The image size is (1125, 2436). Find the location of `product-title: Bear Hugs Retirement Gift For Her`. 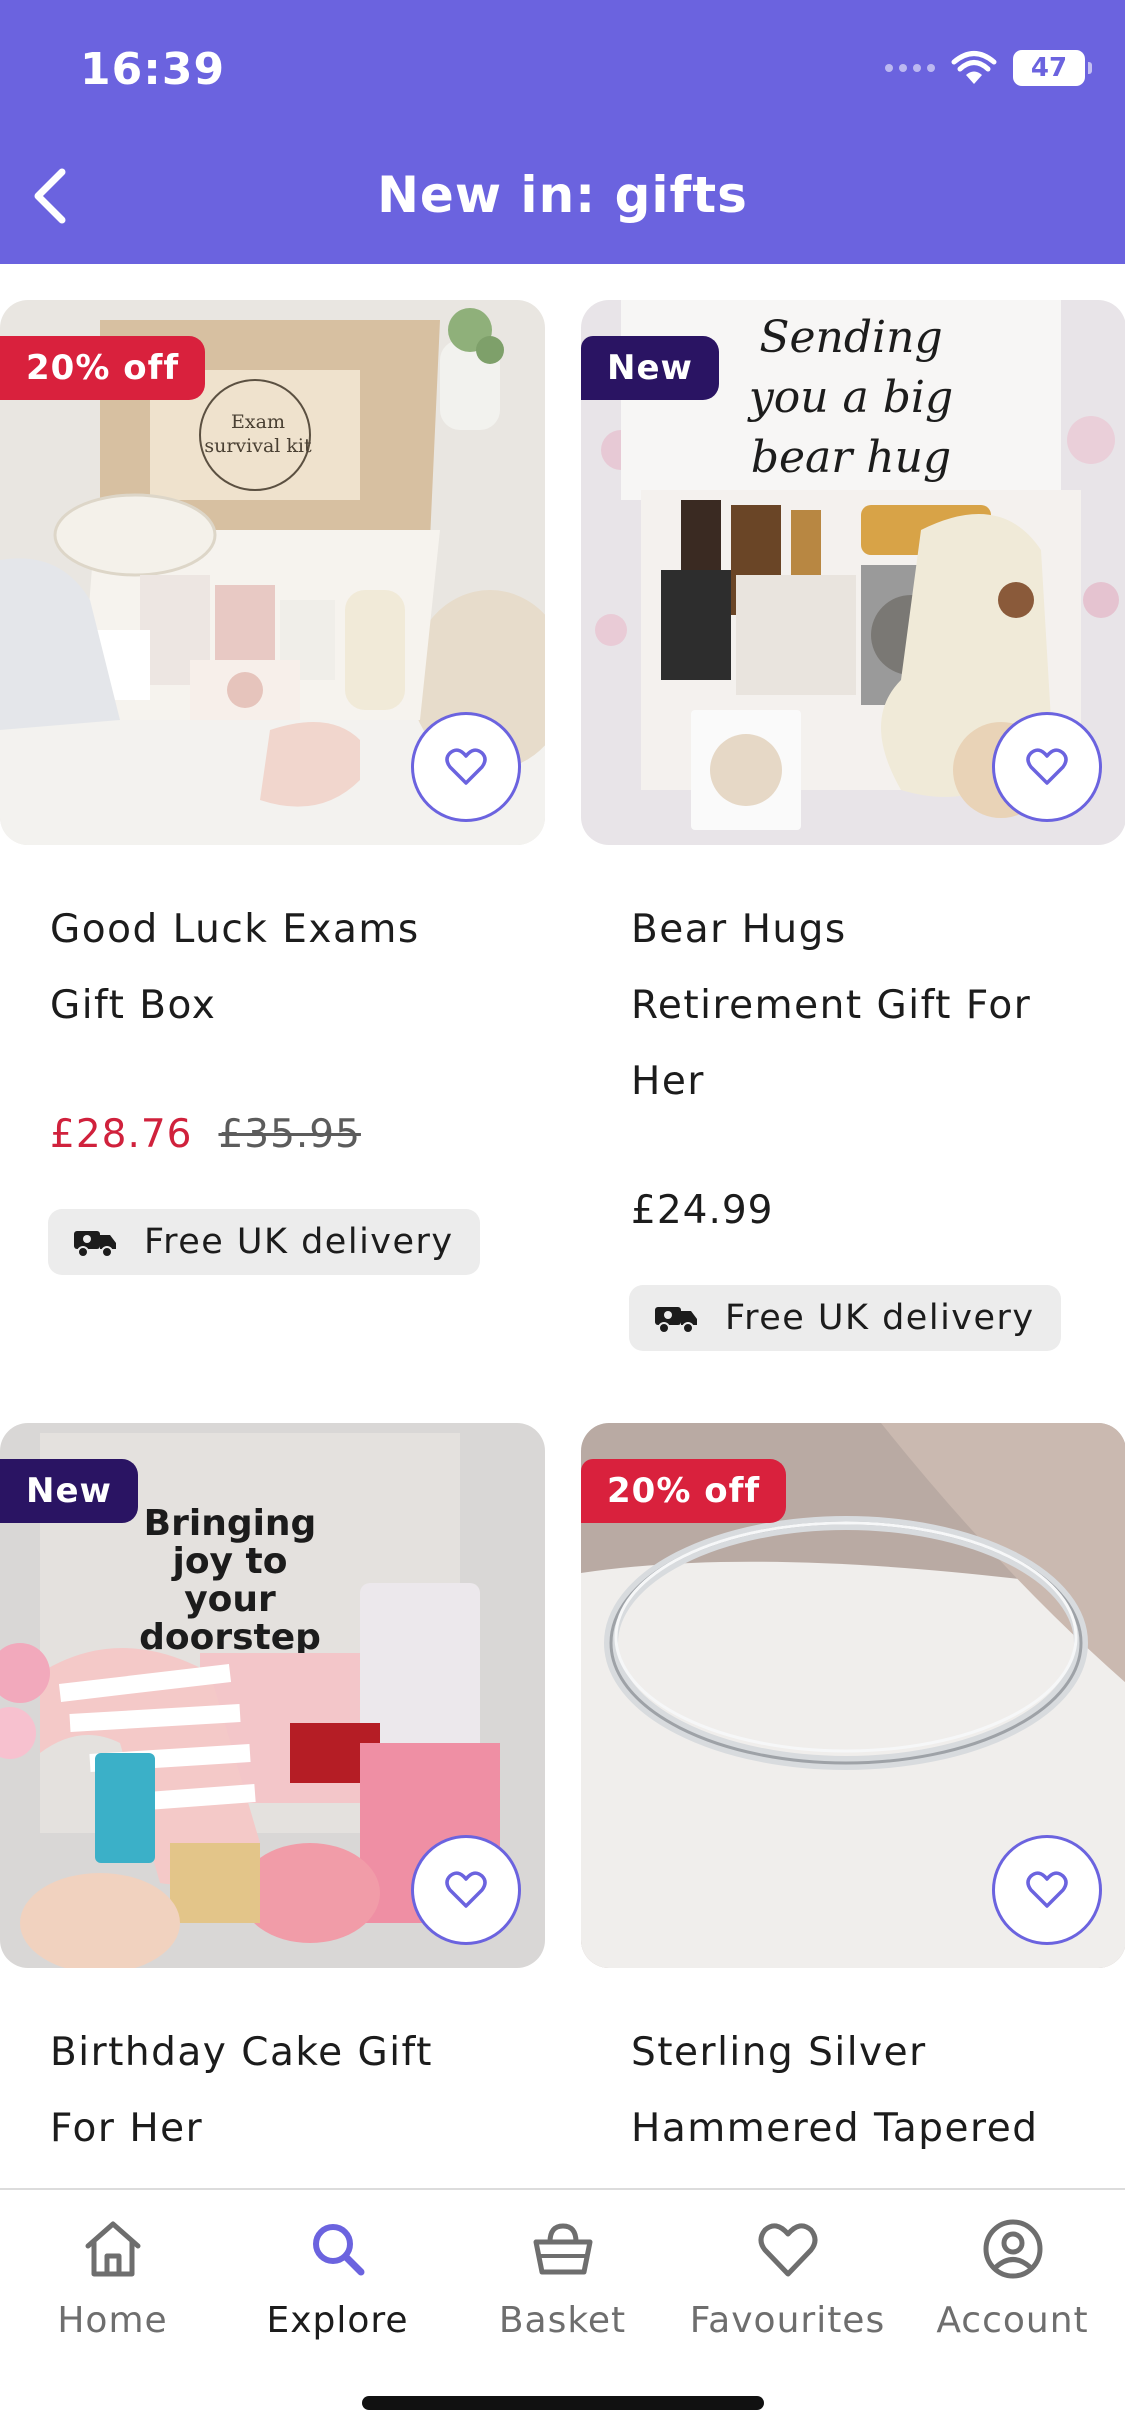

product-title: Bear Hugs Retirement Gift For Her is located at coordinates (866, 1006).